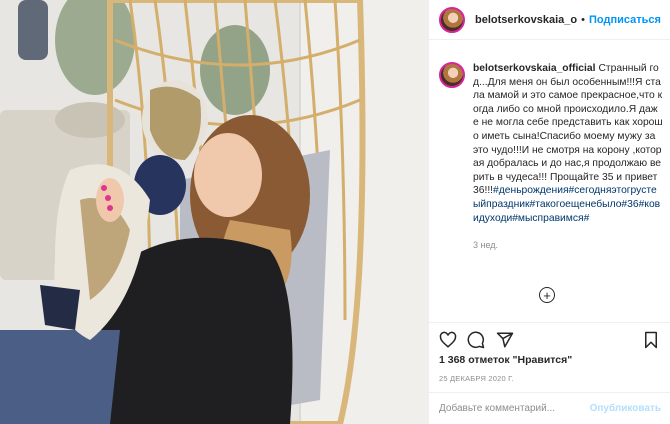 This screenshot has height=424, width=670. What do you see at coordinates (651, 340) in the screenshot?
I see `bookmark-icon` at bounding box center [651, 340].